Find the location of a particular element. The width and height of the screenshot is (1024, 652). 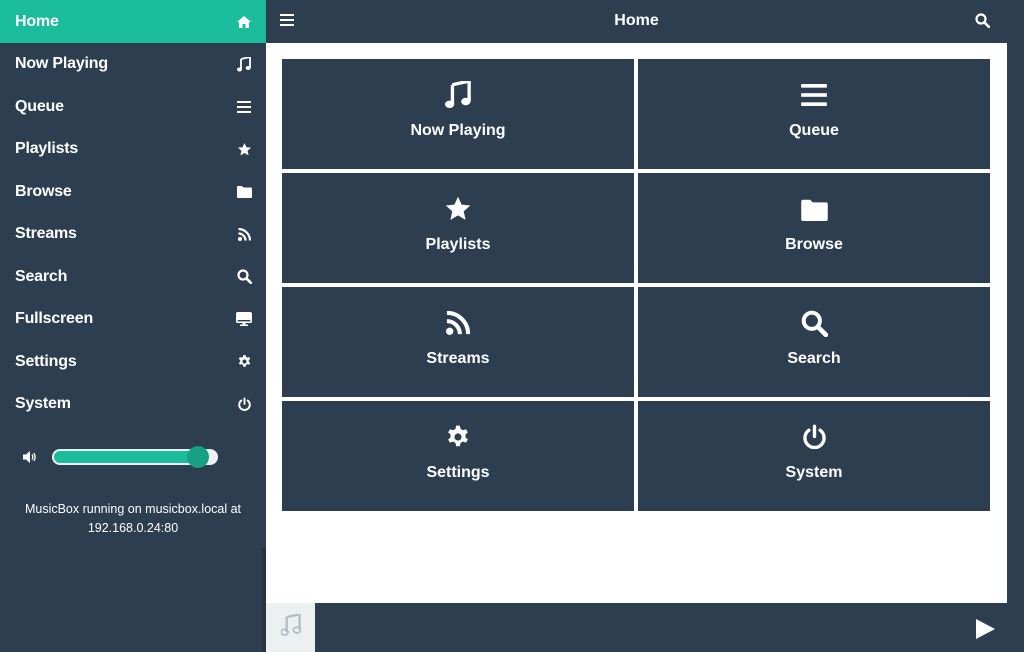

sidebar-item-label: Fullscreen is located at coordinates (54, 319).